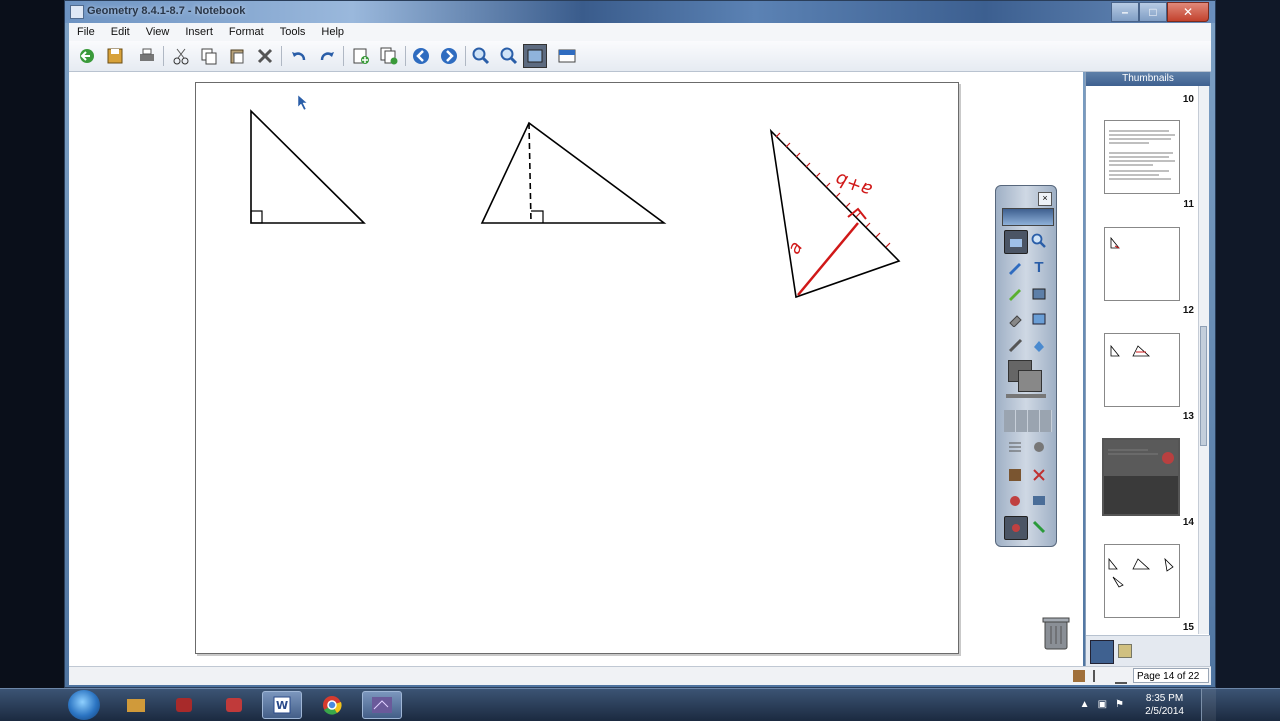 The image size is (1280, 721). I want to click on taskbar-app-word: W, so click(282, 705).